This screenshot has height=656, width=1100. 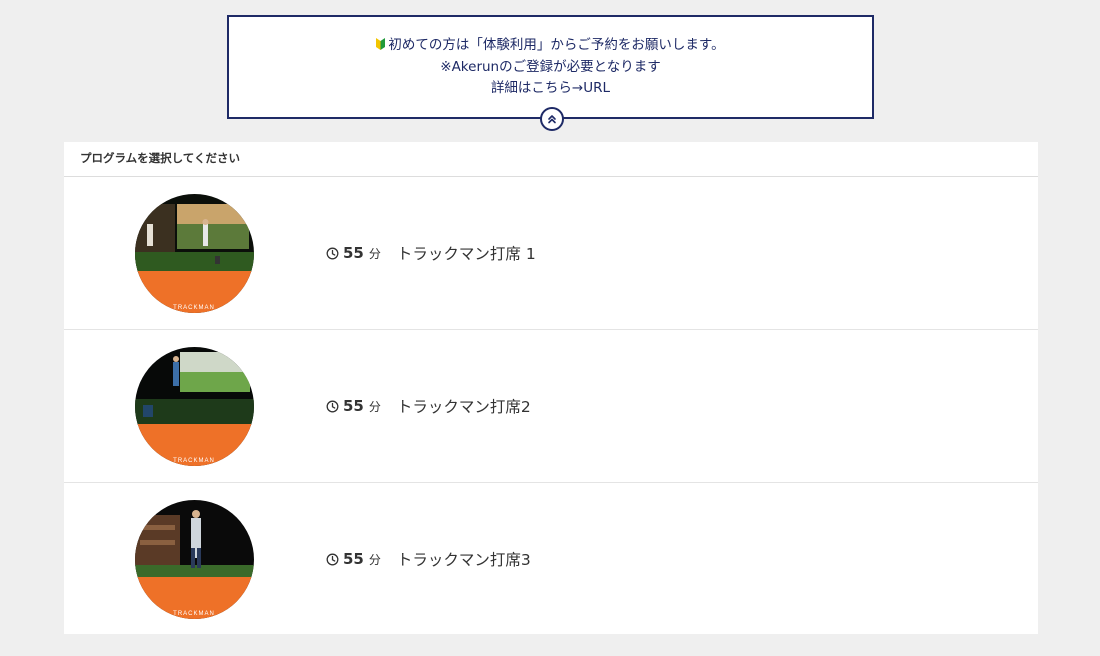 What do you see at coordinates (551, 159) in the screenshot?
I see `program-panel-header: プログラムを選択してください` at bounding box center [551, 159].